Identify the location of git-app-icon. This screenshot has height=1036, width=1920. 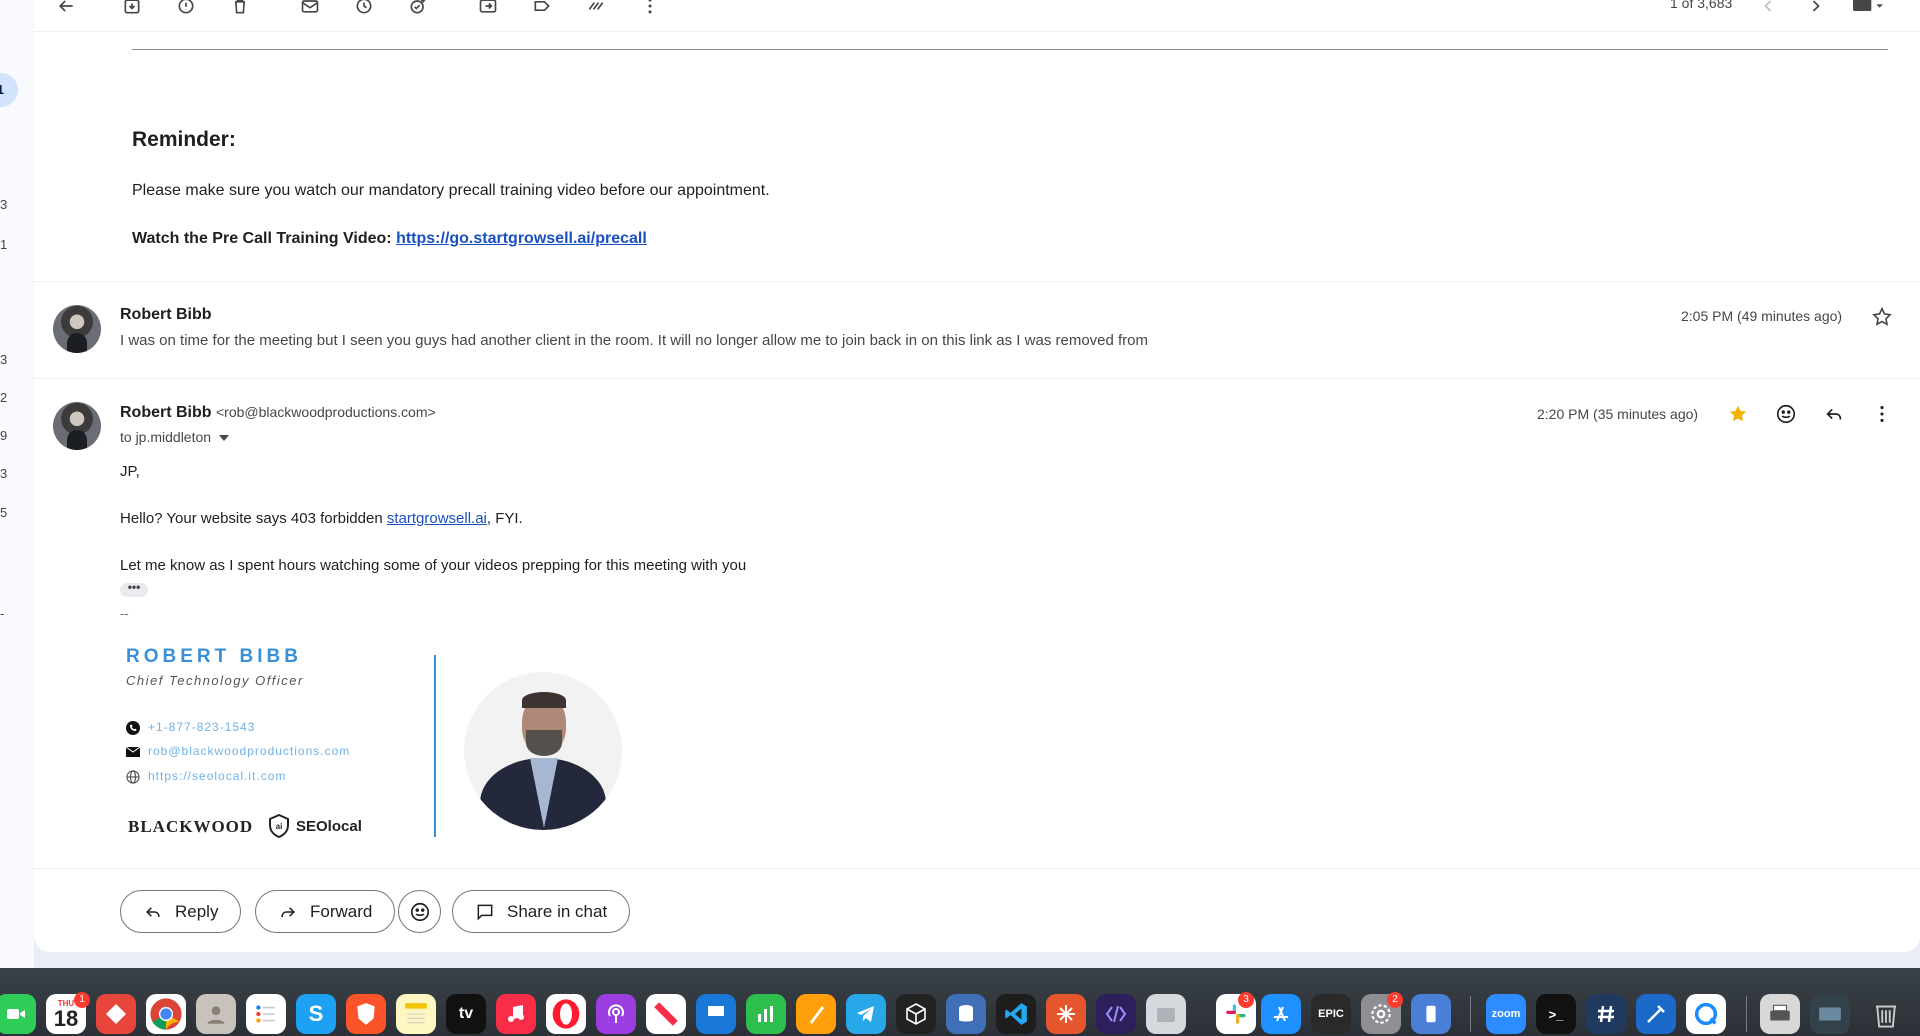
(116, 1014).